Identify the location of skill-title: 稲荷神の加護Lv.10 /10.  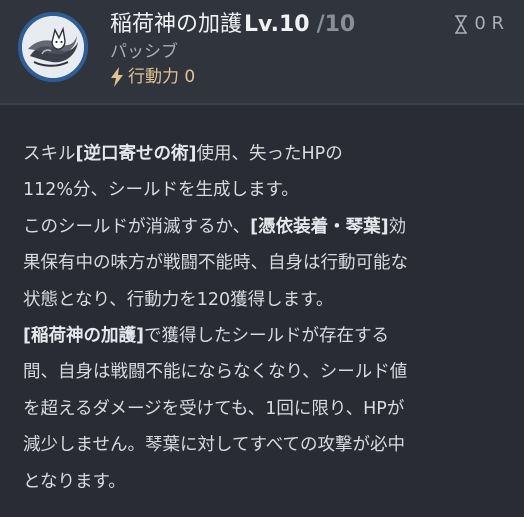
(232, 25).